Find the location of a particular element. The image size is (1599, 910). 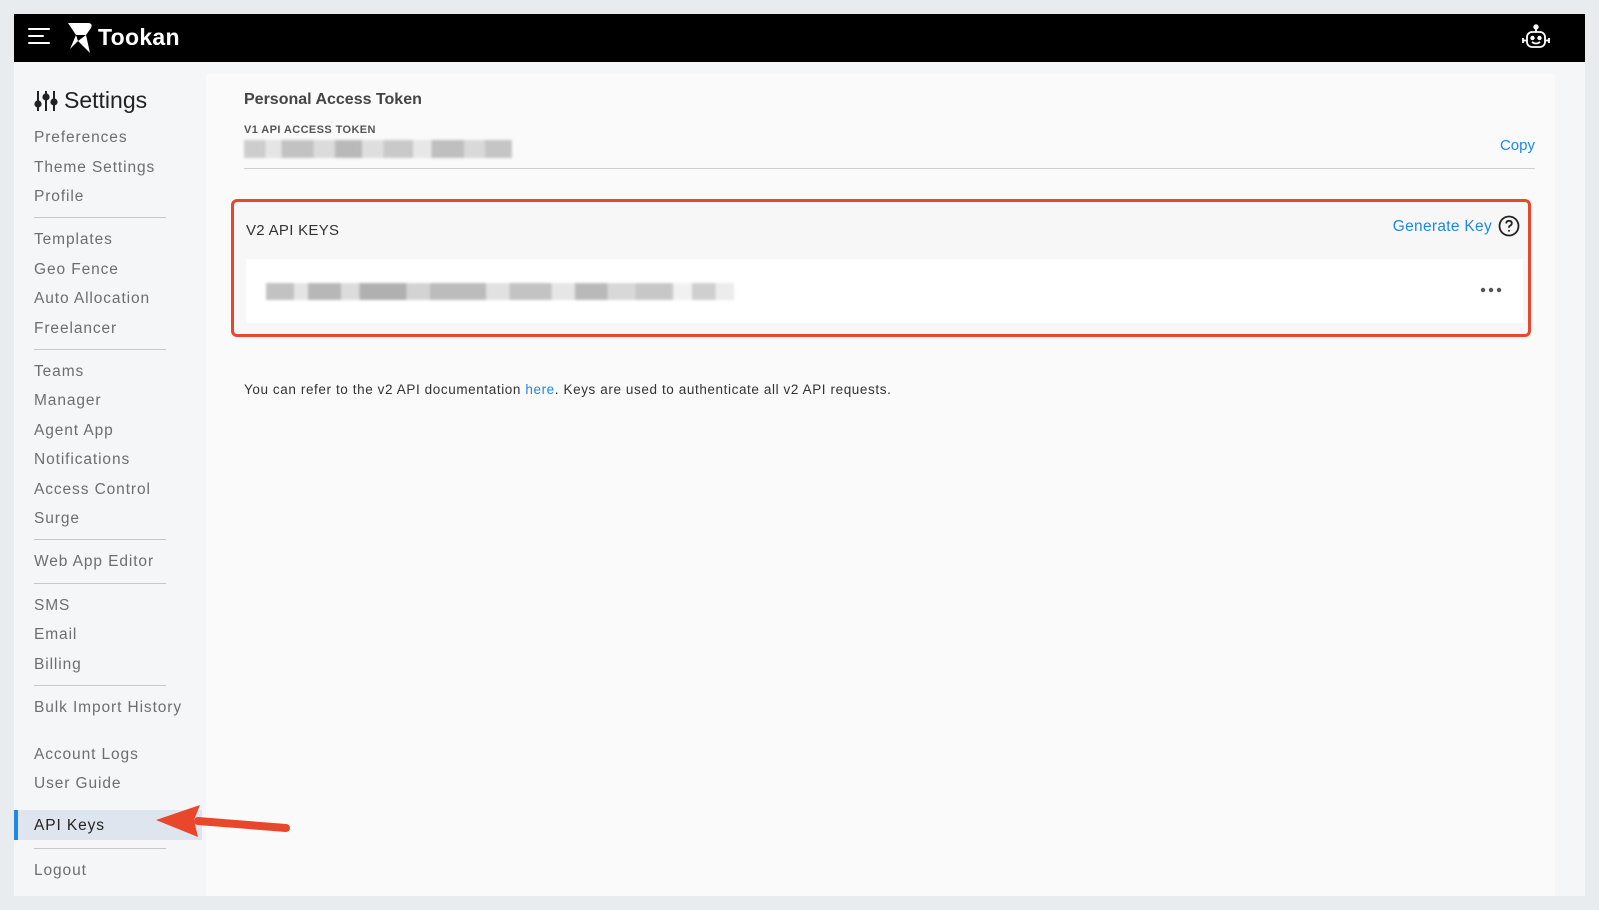

sidebar-item-user-guide: User Guide is located at coordinates (109, 783).